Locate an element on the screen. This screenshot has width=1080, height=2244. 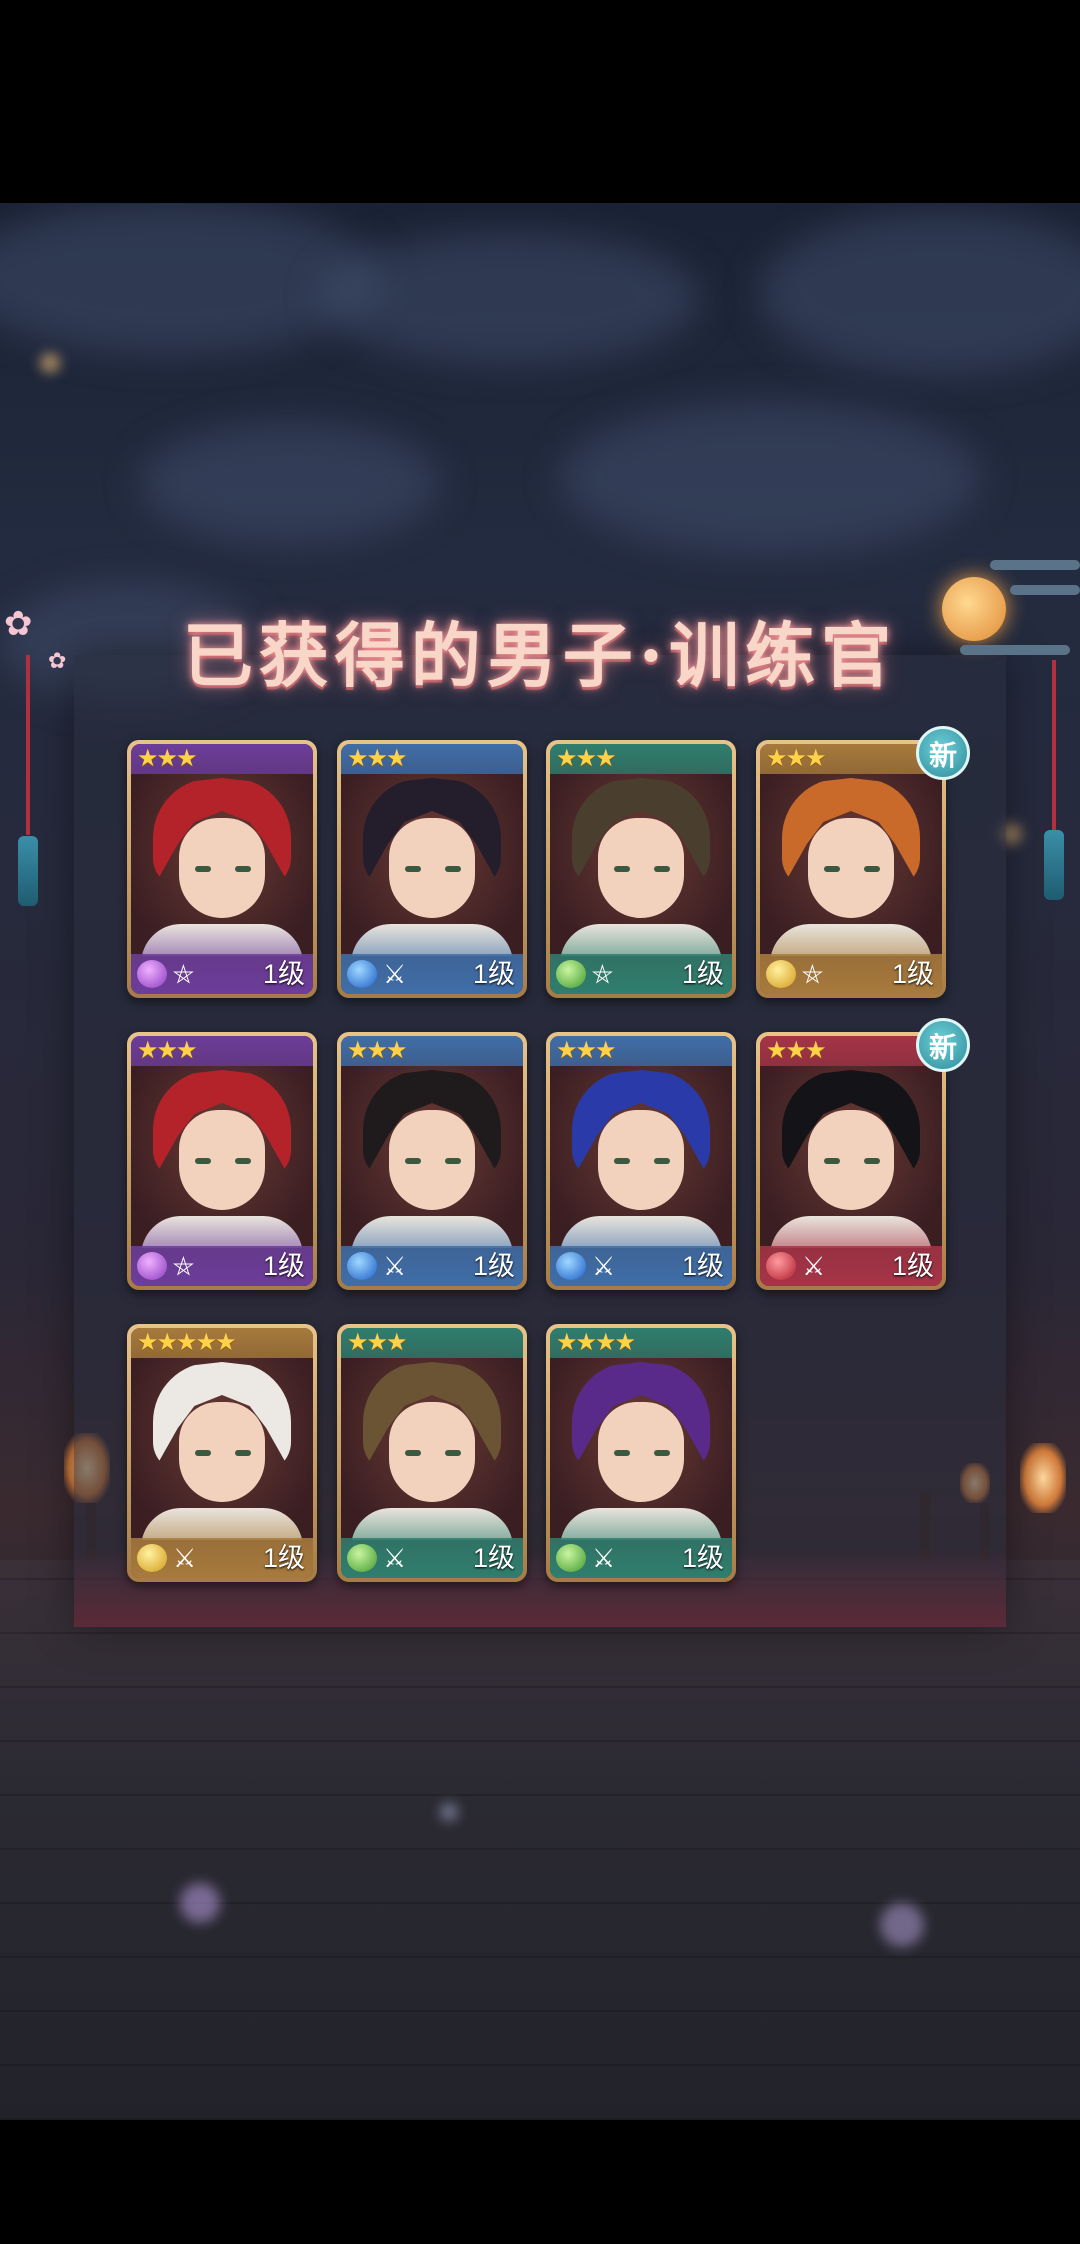
tassel-left is located at coordinates (28, 745).